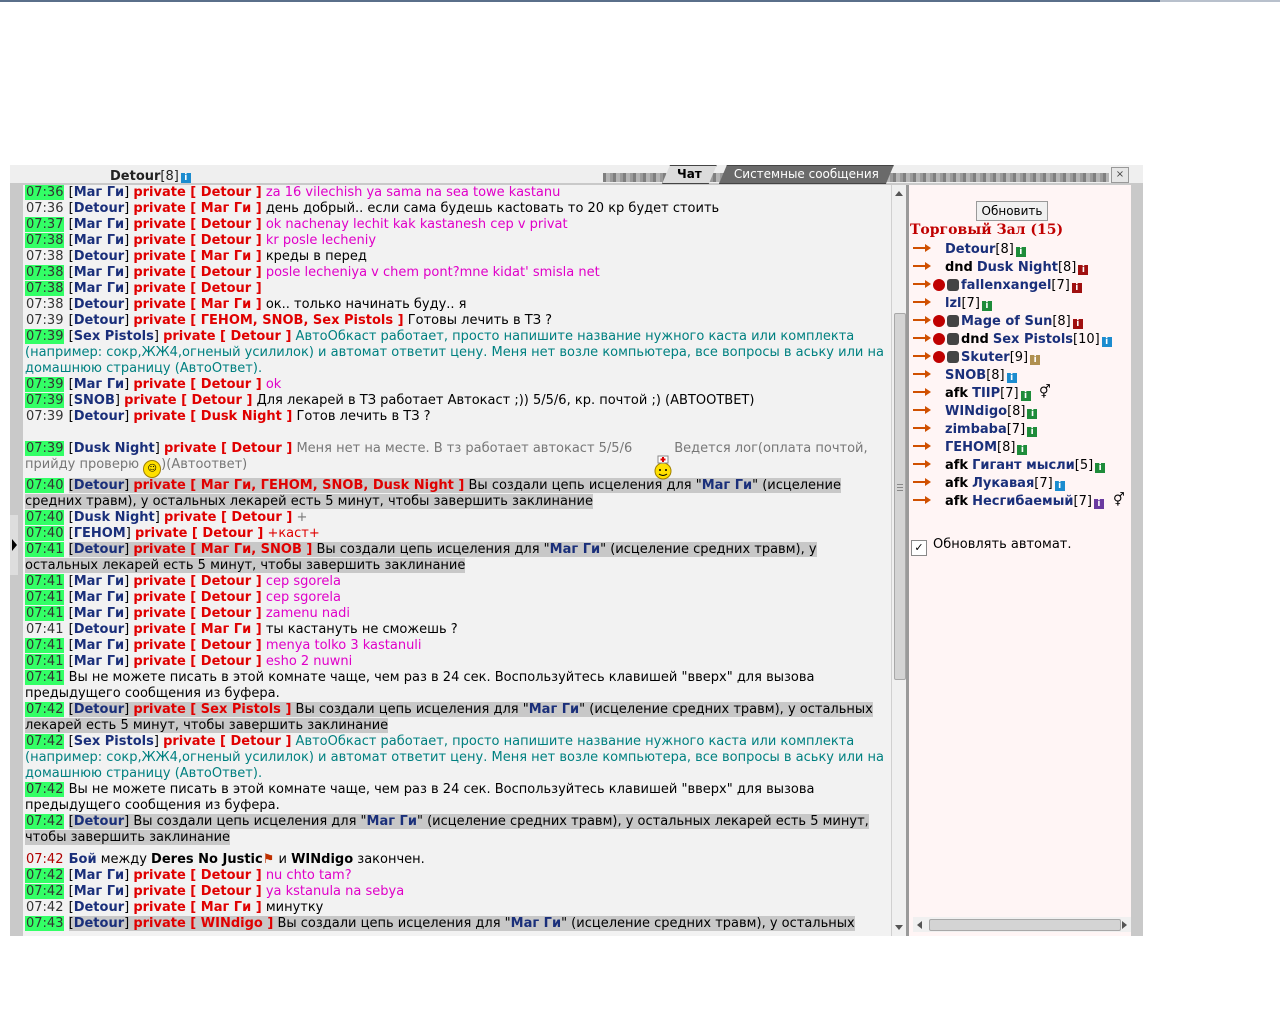  Describe the element at coordinates (83, 859) in the screenshot. I see `battle-label: Бой` at that location.